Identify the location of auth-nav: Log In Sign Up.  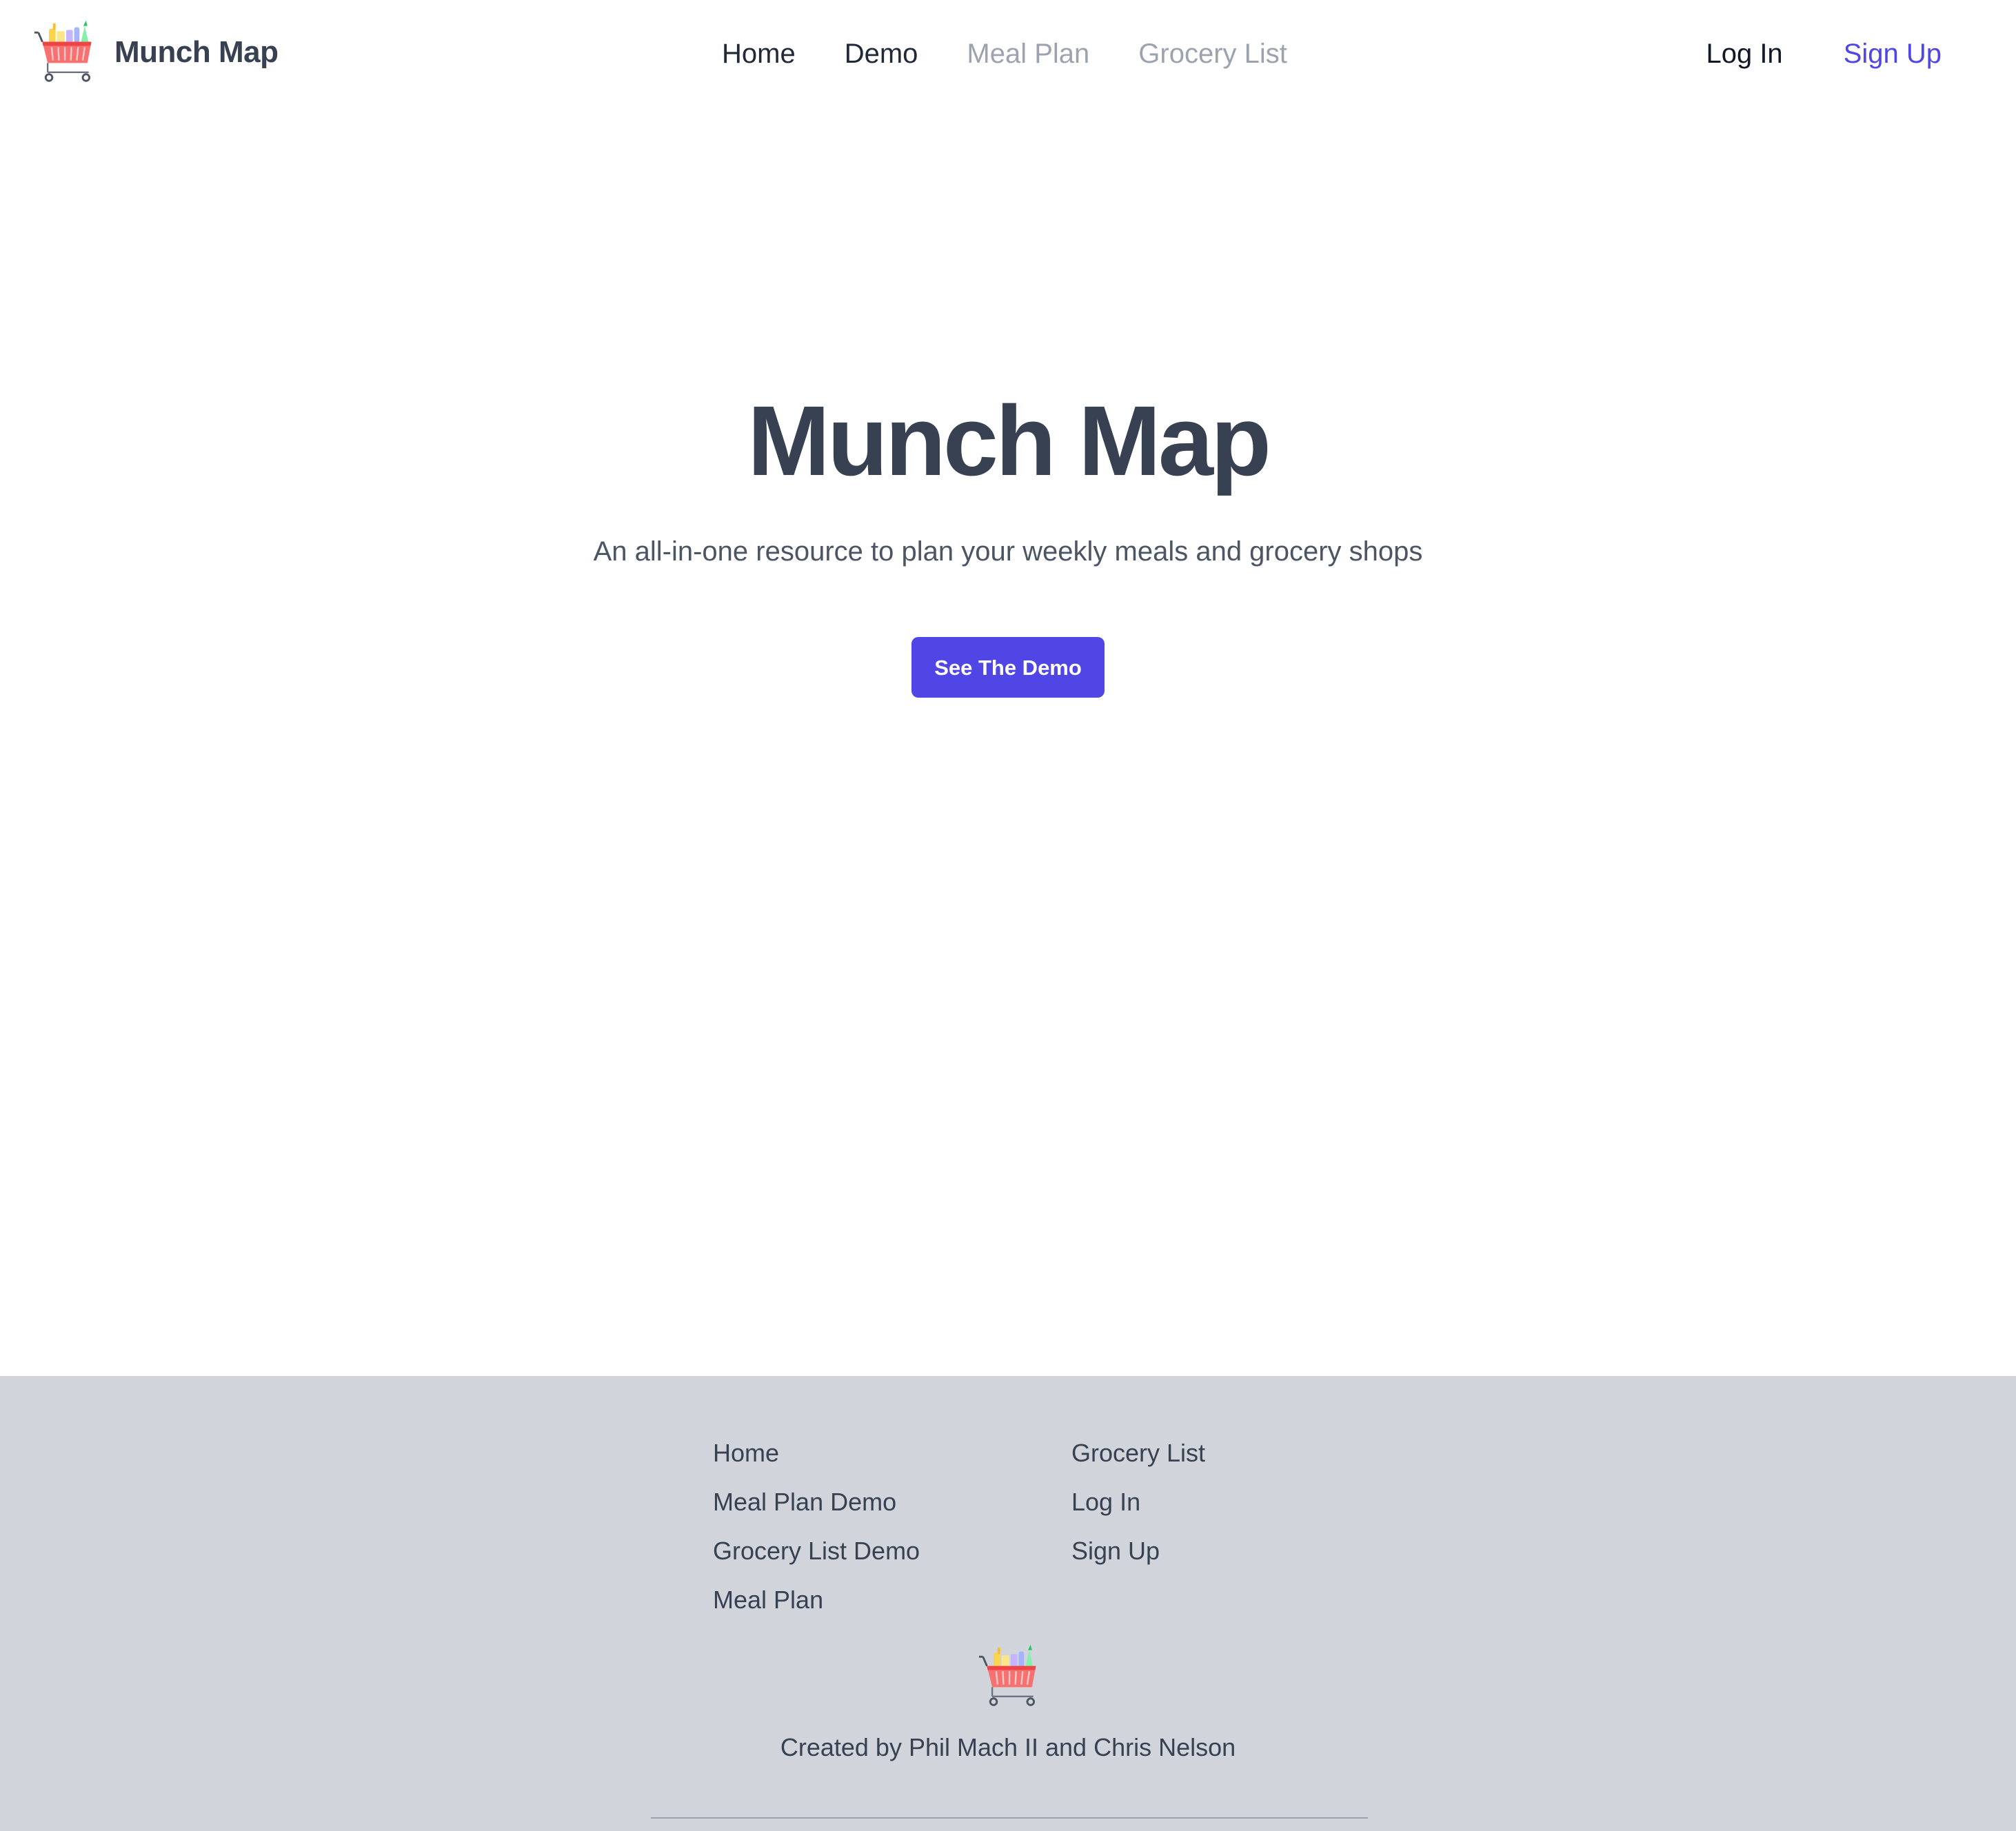
(1824, 53).